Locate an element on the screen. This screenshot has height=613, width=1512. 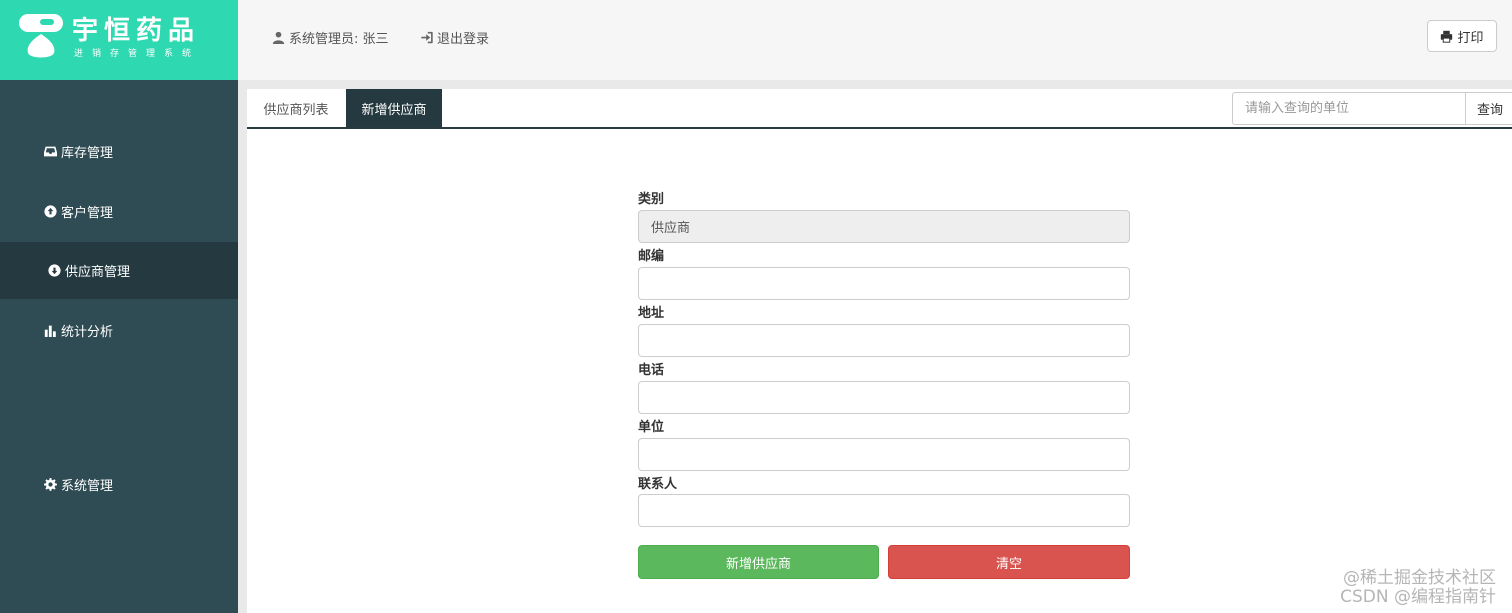
watermark-line-1: @稀土掘金技术社区 is located at coordinates (1419, 578).